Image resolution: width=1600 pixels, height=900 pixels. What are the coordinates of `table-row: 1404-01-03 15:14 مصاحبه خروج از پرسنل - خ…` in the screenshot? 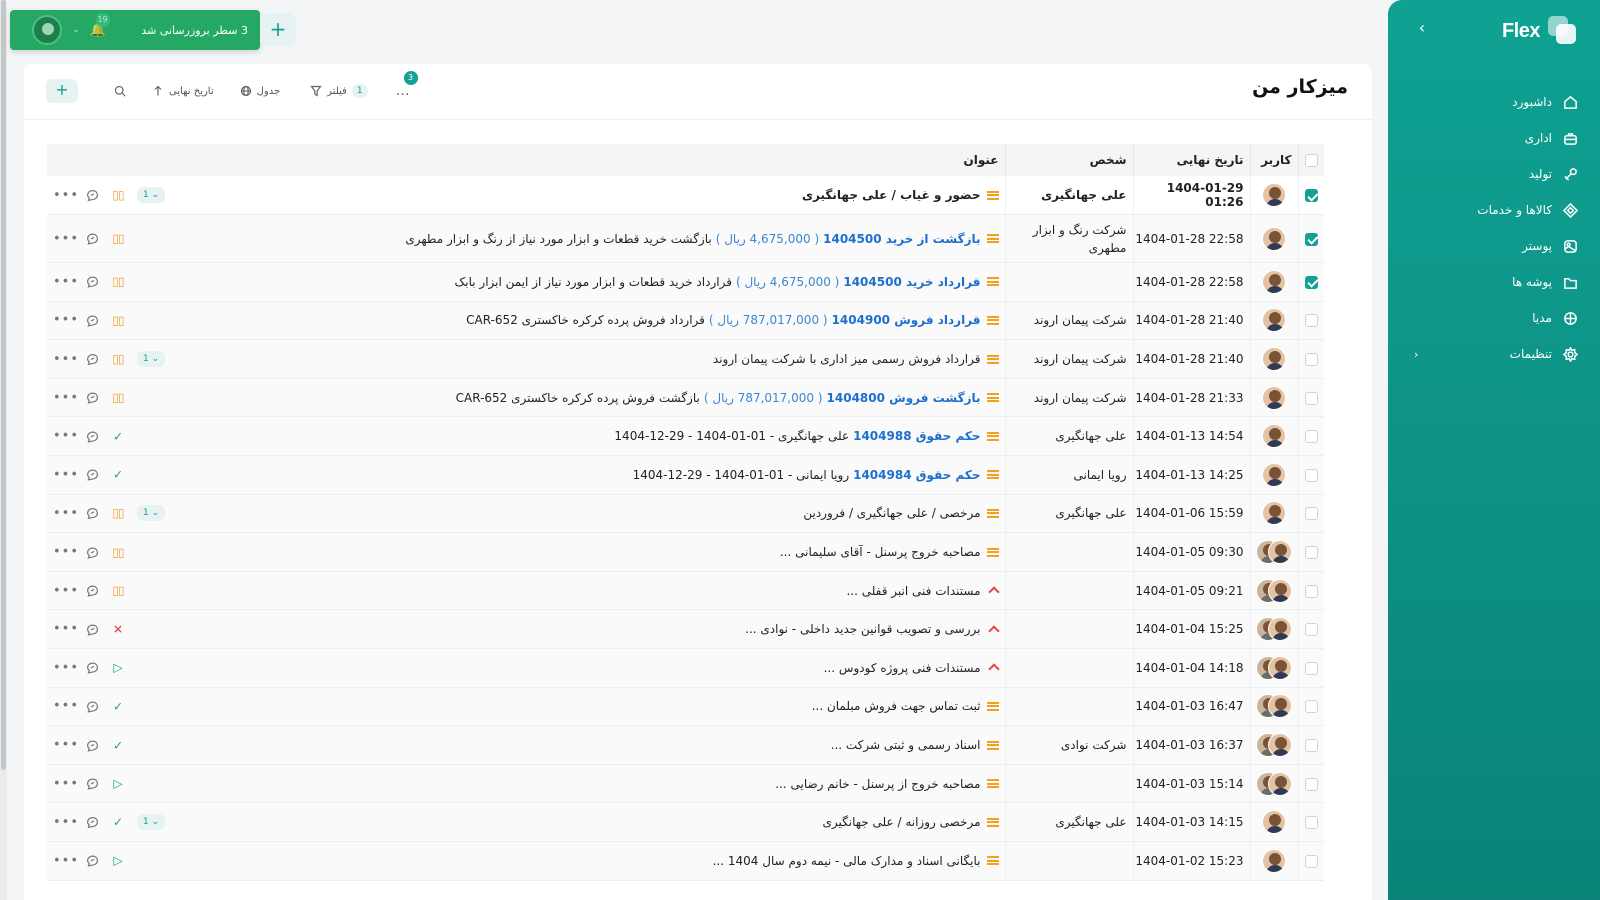 It's located at (685, 784).